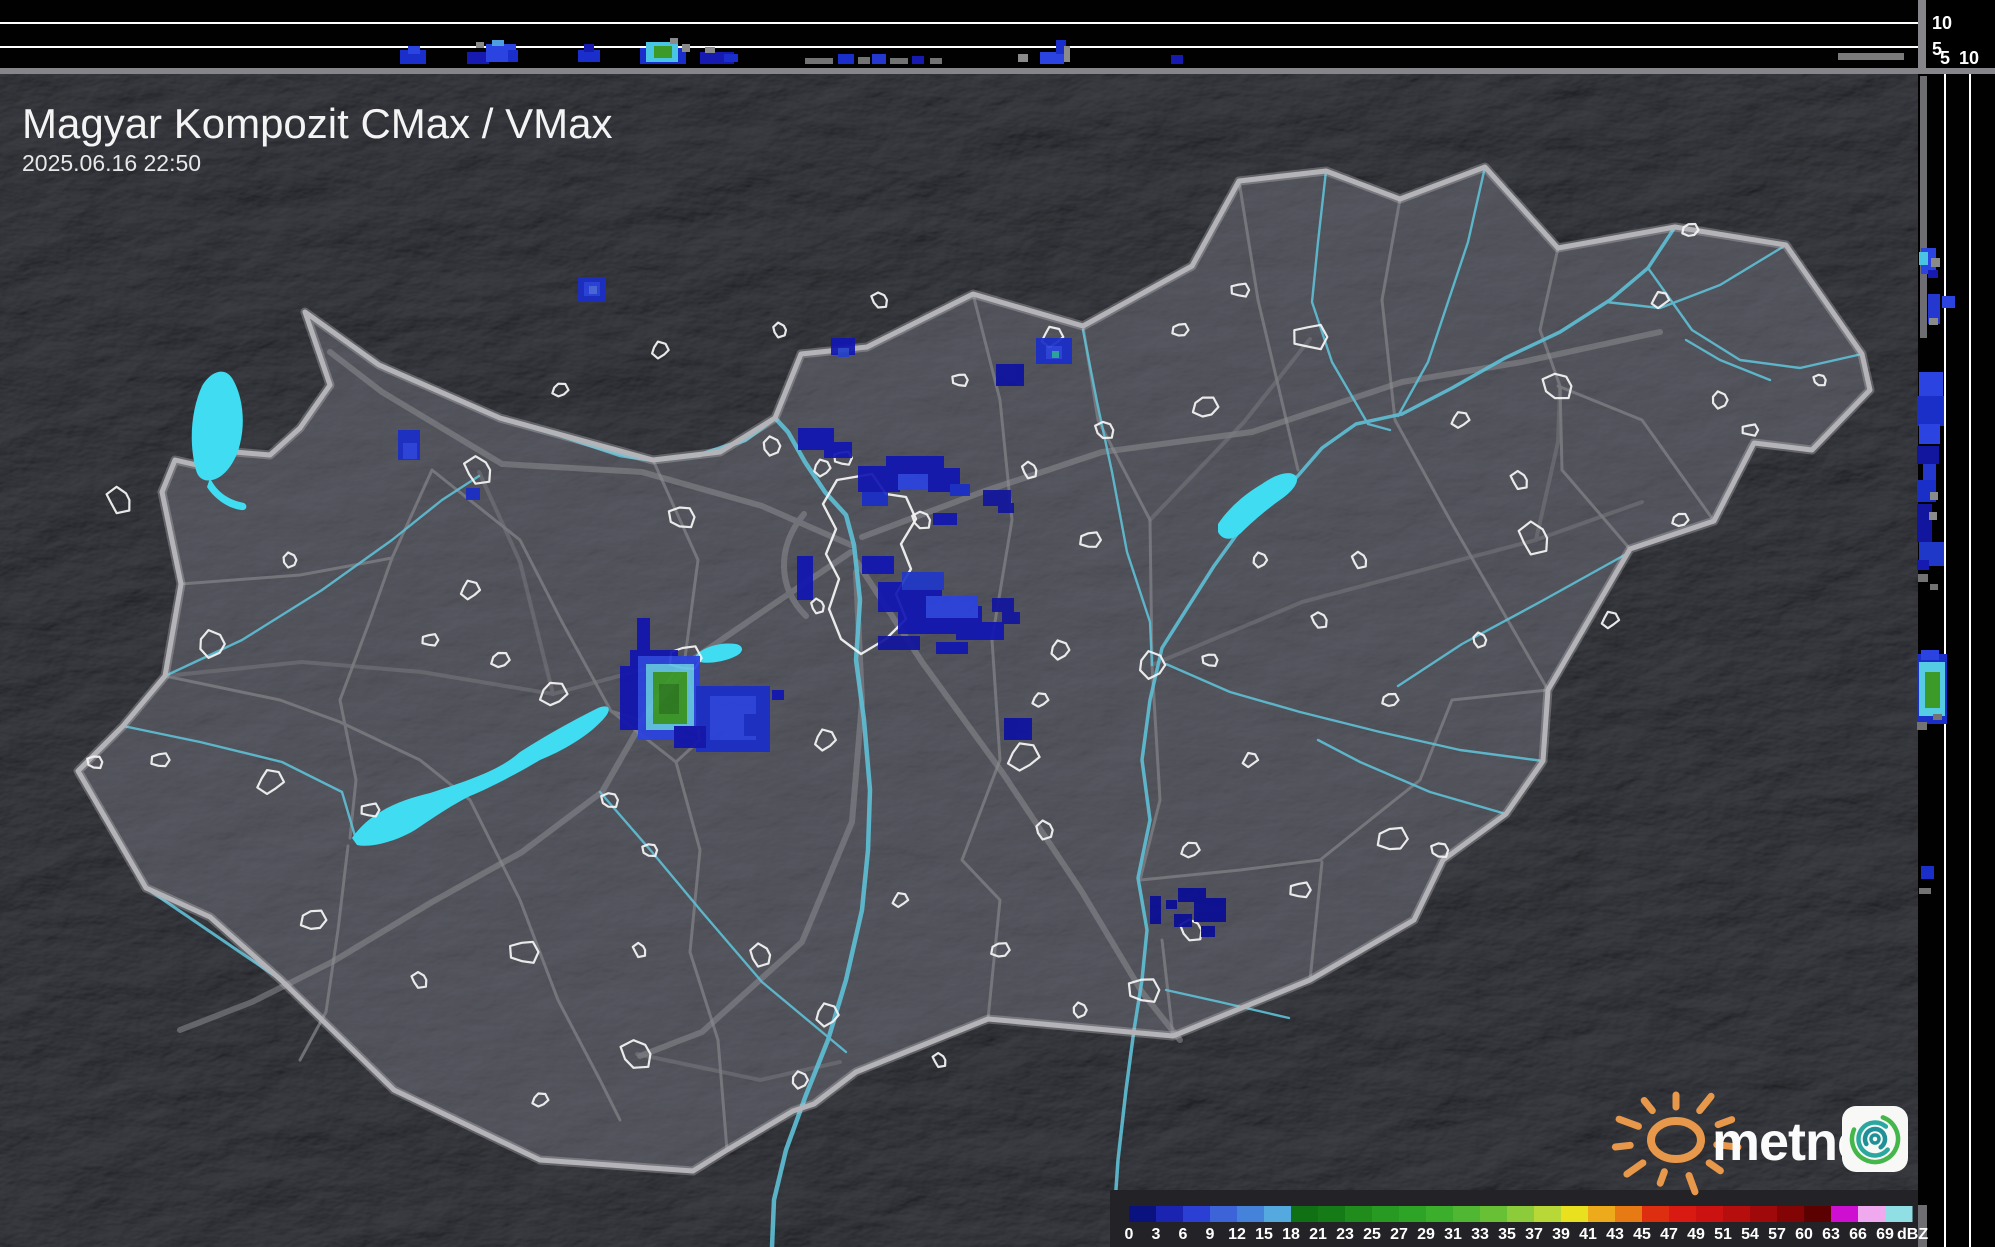 Image resolution: width=1995 pixels, height=1247 pixels. I want to click on right-axis-tick-10: 10, so click(1969, 58).